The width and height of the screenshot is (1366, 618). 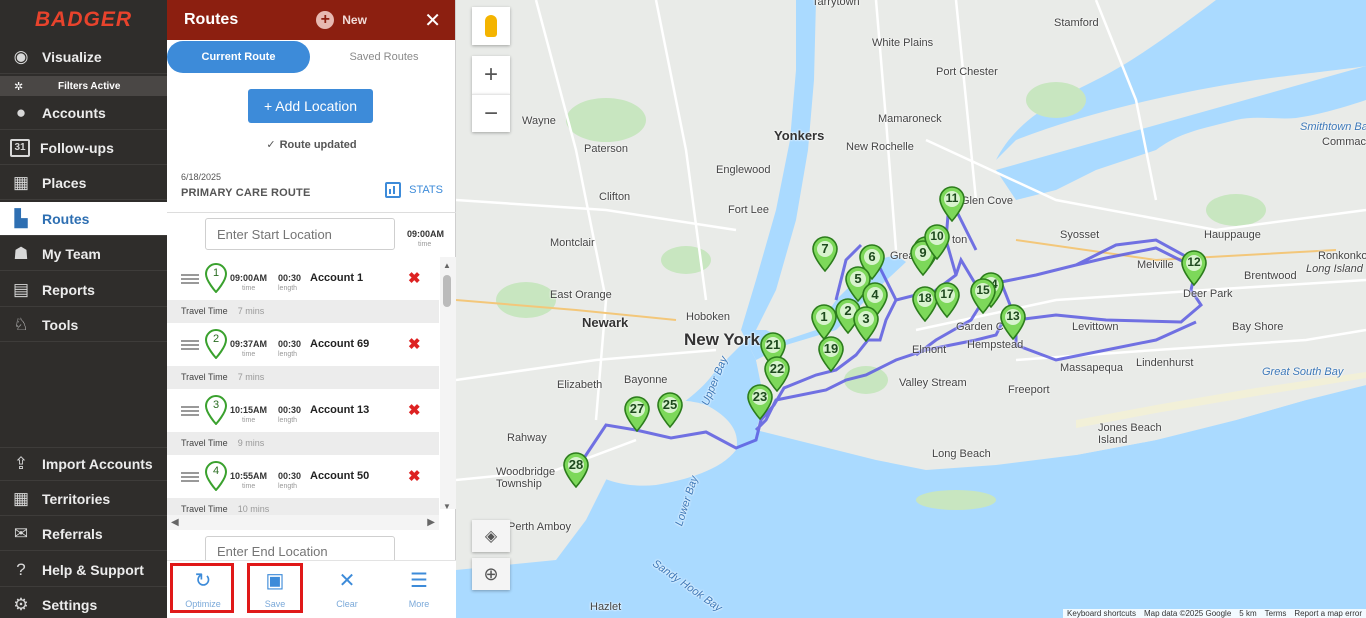 What do you see at coordinates (83, 603) in the screenshot?
I see `nav-settings: ⚙ Settings` at bounding box center [83, 603].